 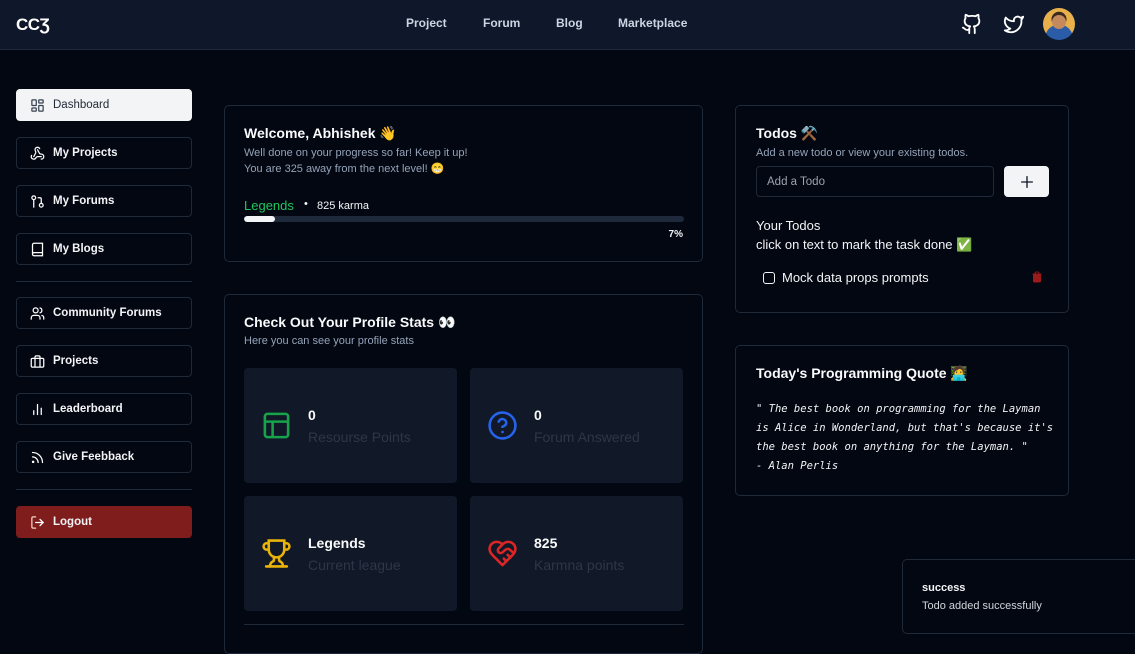 What do you see at coordinates (37, 457) in the screenshot?
I see `rss-icon` at bounding box center [37, 457].